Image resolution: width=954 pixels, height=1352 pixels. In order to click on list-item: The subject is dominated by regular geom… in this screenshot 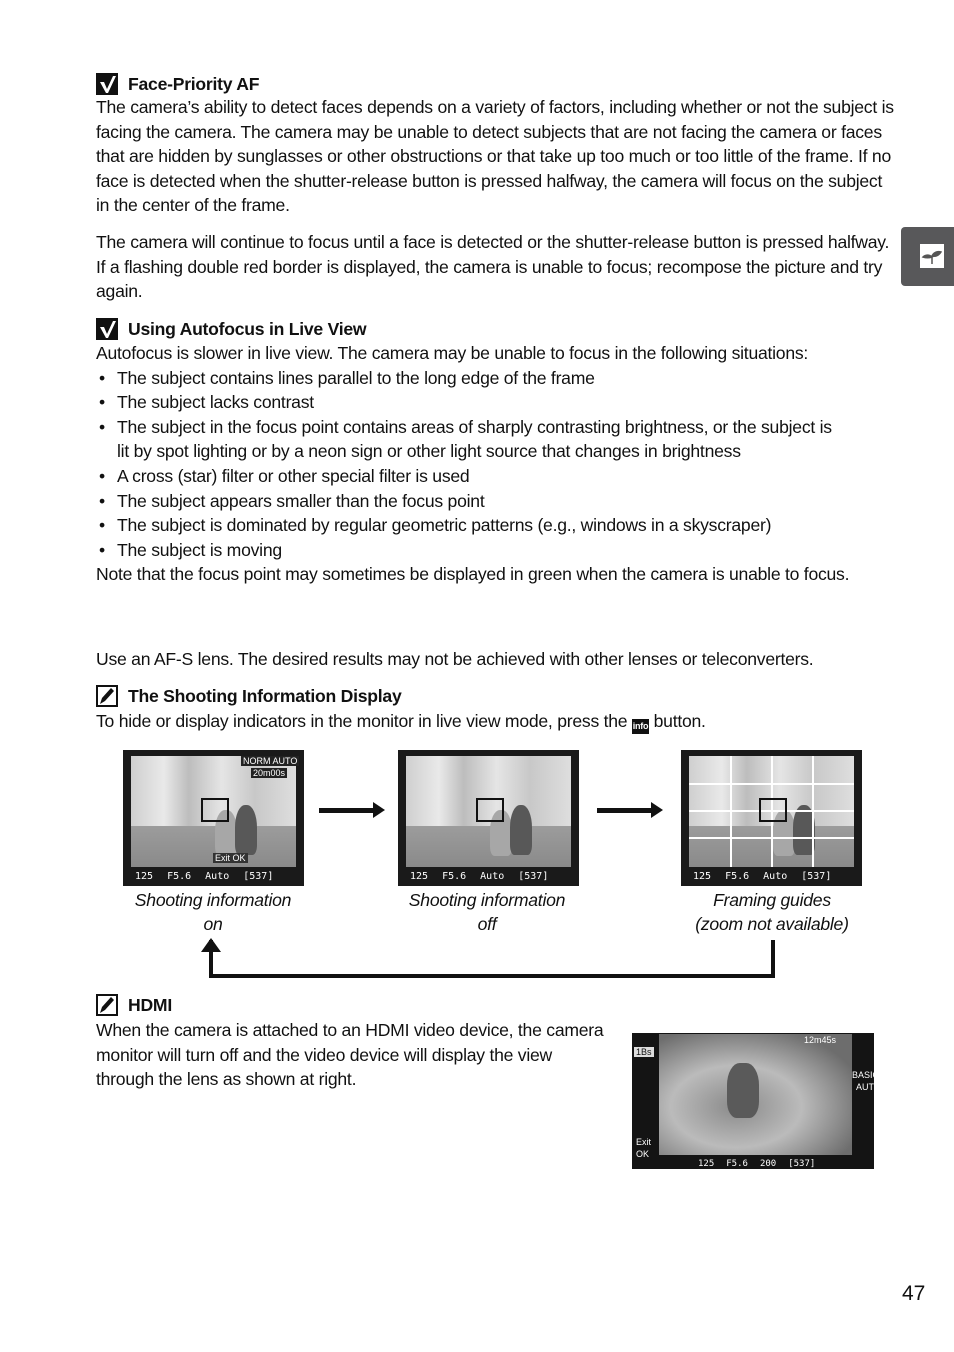, I will do `click(496, 525)`.